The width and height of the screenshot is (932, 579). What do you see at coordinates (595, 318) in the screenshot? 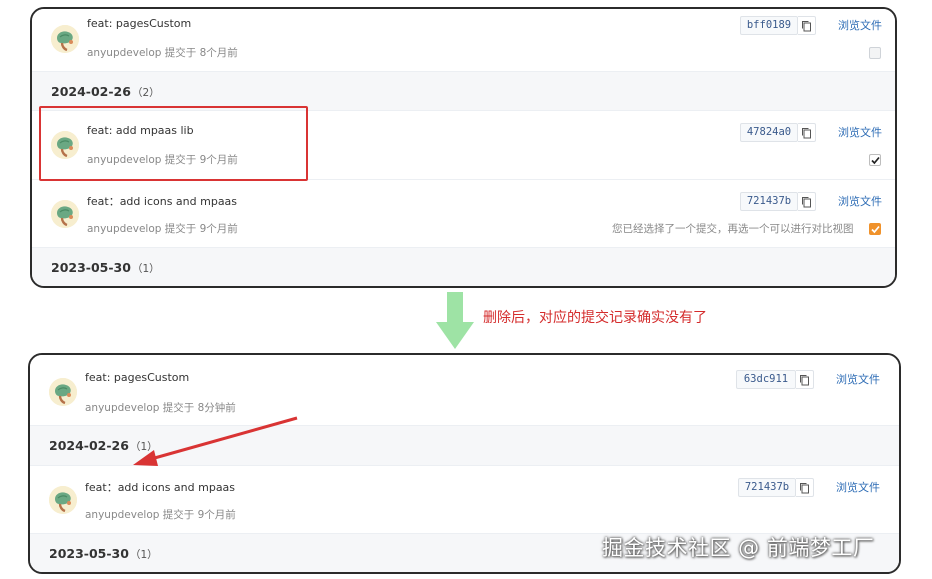
I see `annotation-text: 删除后，对应的提交记录确实没有了` at bounding box center [595, 318].